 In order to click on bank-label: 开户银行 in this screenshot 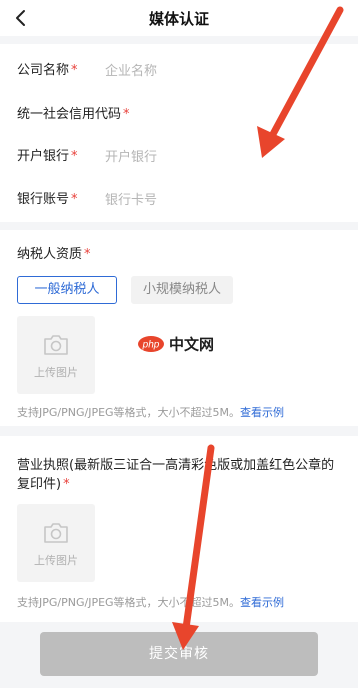, I will do `click(43, 156)`.